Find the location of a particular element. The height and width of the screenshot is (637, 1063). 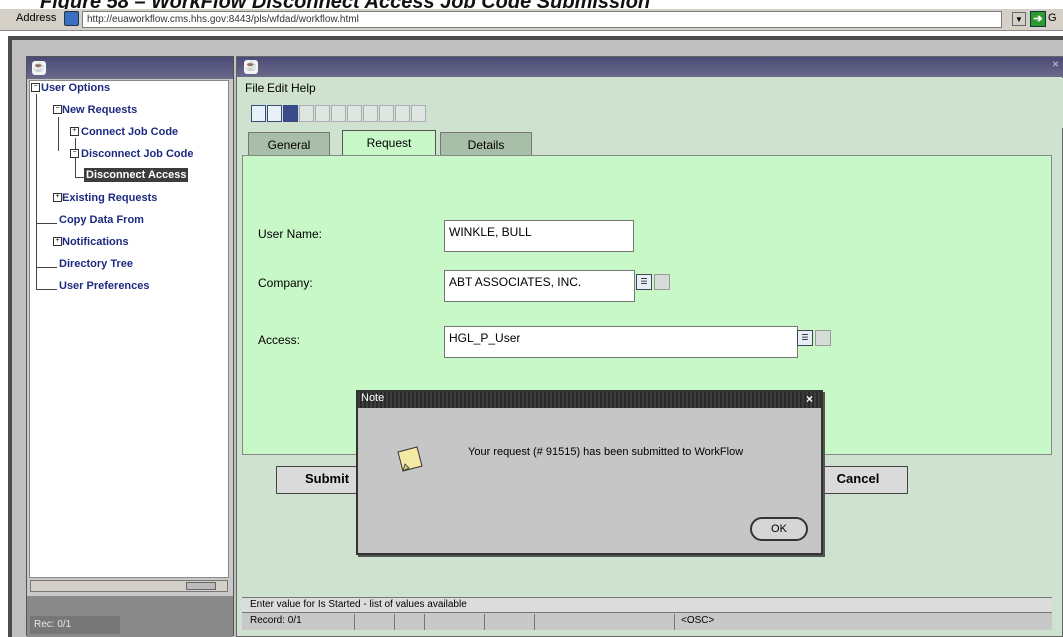

tree-item-disconnect-access: Disconnect Access is located at coordinates (136, 175).